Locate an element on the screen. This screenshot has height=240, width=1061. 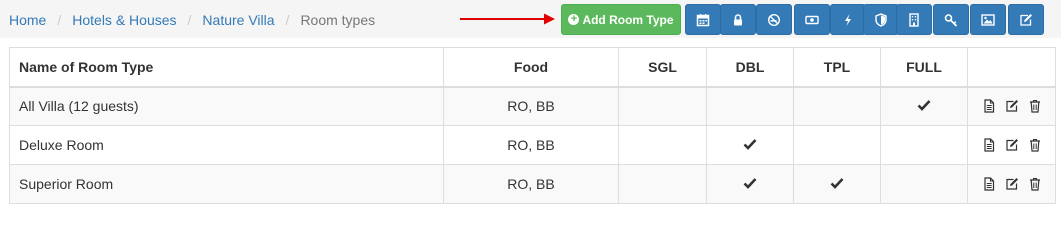
calendar-button is located at coordinates (703, 19).